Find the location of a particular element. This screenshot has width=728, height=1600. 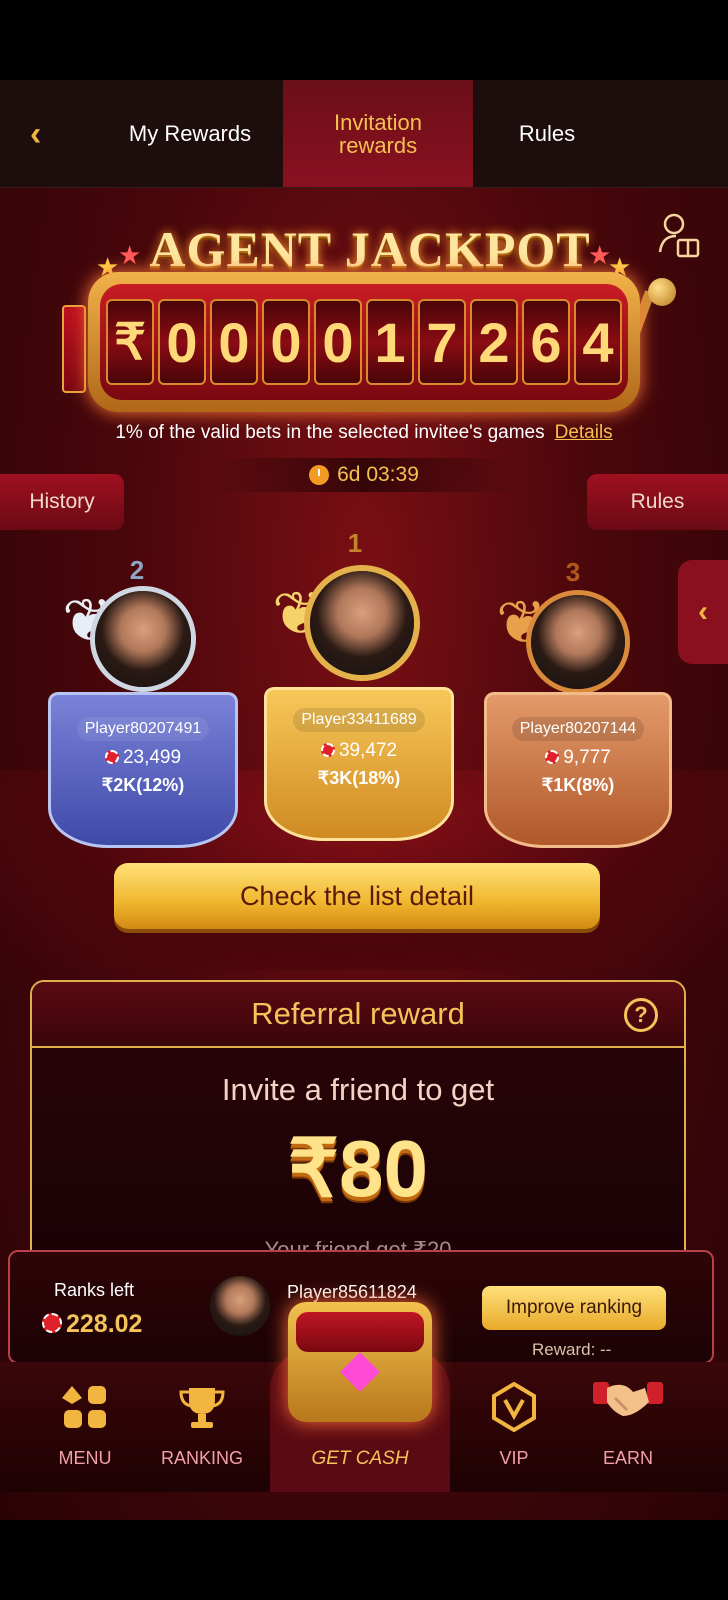

crown-icon: 1 is located at coordinates (355, 543).